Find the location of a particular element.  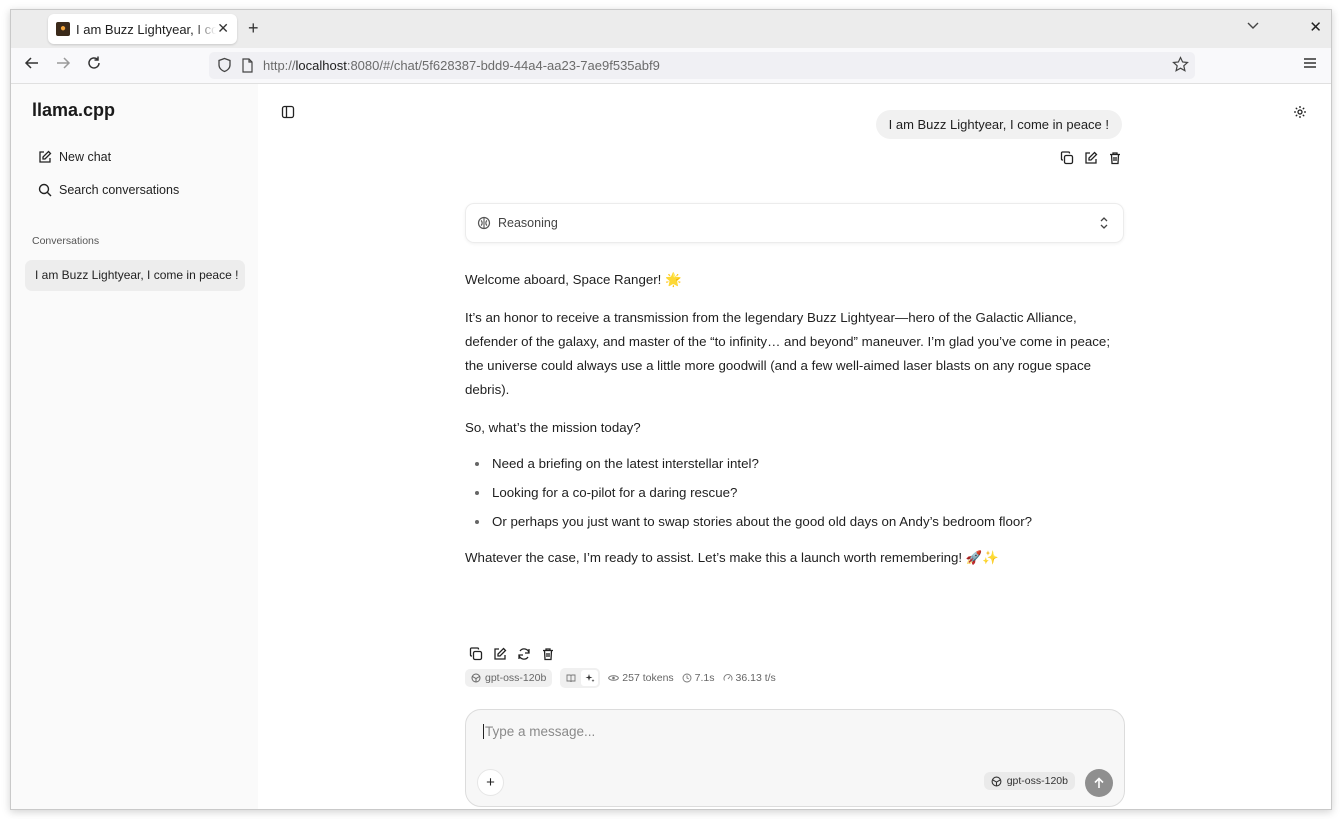

message-stats: gpt-oss-120b 257 tokens 7.1s 36.13 t/s is located at coordinates (620, 678).